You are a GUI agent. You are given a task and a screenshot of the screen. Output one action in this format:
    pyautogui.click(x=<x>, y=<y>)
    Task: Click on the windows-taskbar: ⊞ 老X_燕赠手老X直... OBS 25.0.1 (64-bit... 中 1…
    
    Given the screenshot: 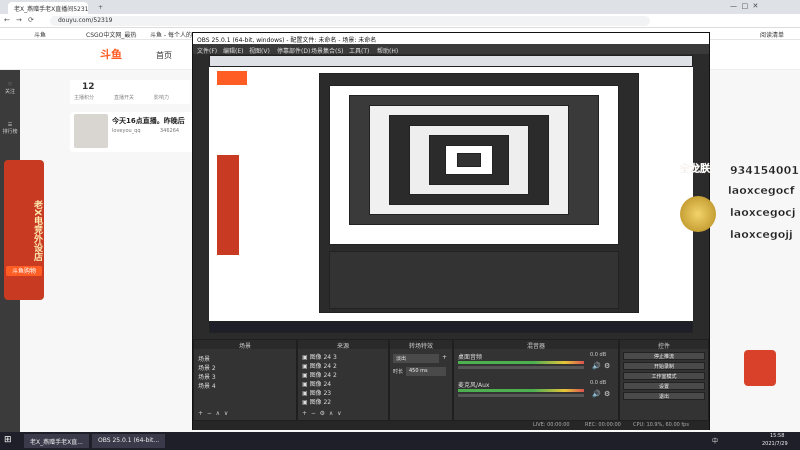 What is the action you would take?
    pyautogui.click(x=400, y=441)
    